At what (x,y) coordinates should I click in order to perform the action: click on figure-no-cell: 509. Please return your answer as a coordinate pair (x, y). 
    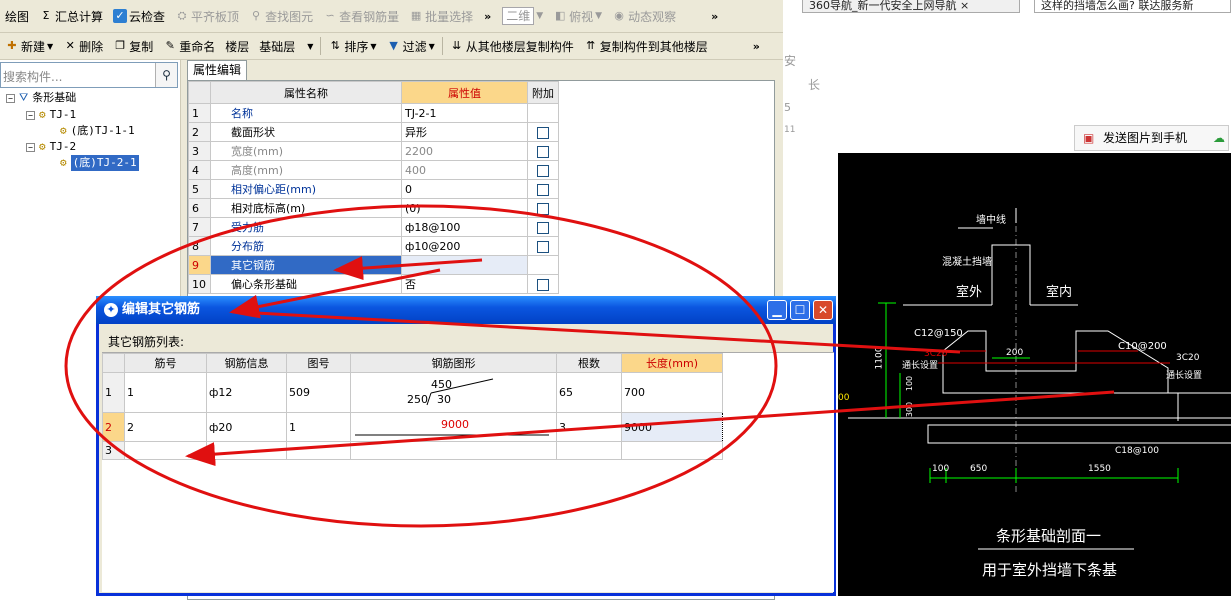
    Looking at the image, I should click on (318, 392).